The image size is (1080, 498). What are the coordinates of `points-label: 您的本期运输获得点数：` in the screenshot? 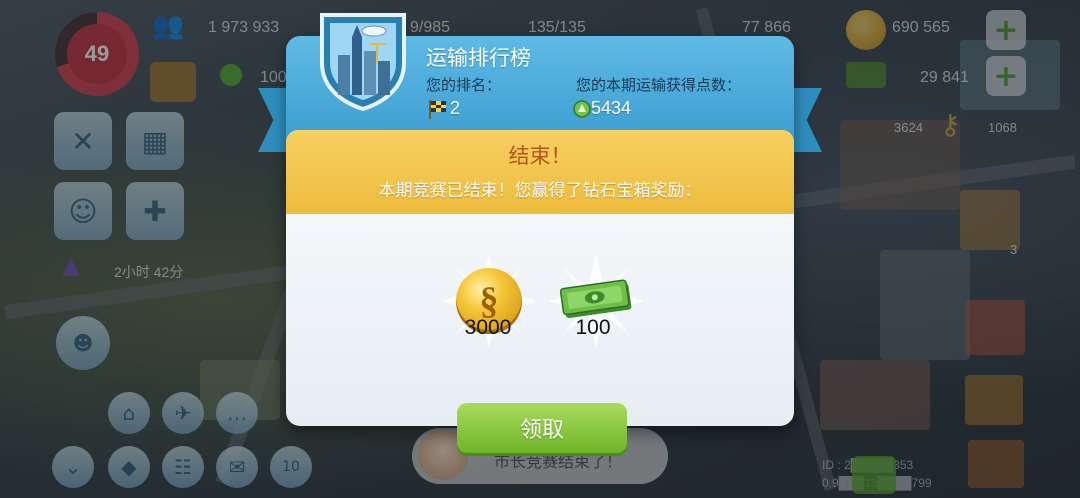 It's located at (659, 85).